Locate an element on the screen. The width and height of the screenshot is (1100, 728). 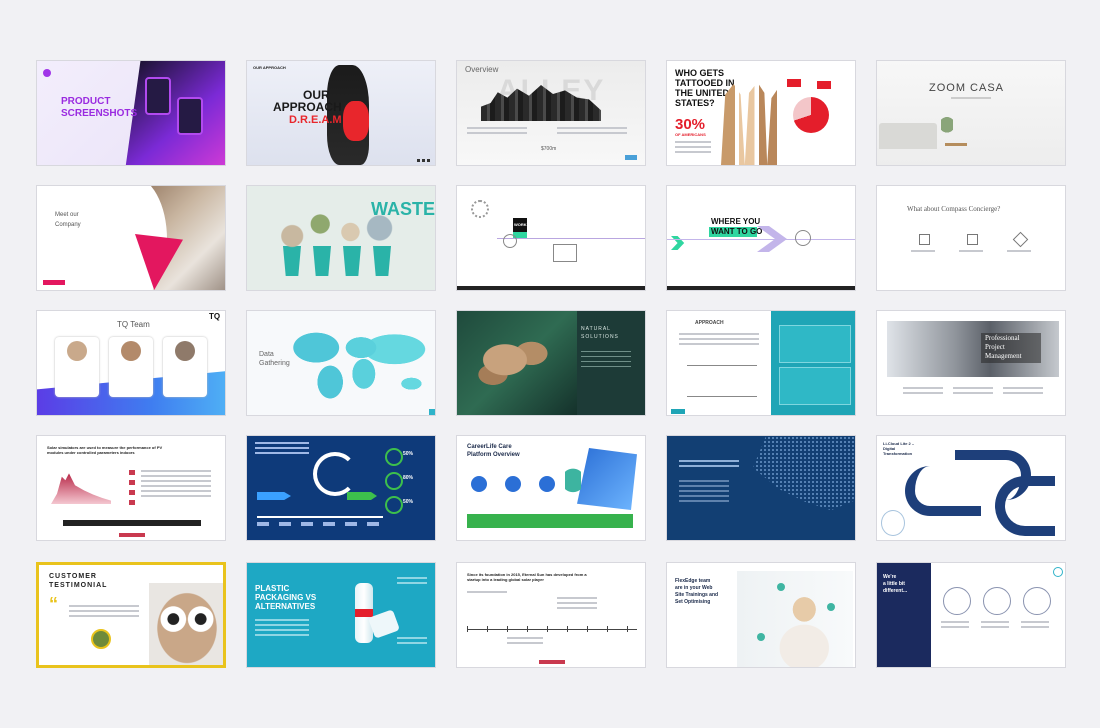
illustration-image is located at coordinates (893, 523).